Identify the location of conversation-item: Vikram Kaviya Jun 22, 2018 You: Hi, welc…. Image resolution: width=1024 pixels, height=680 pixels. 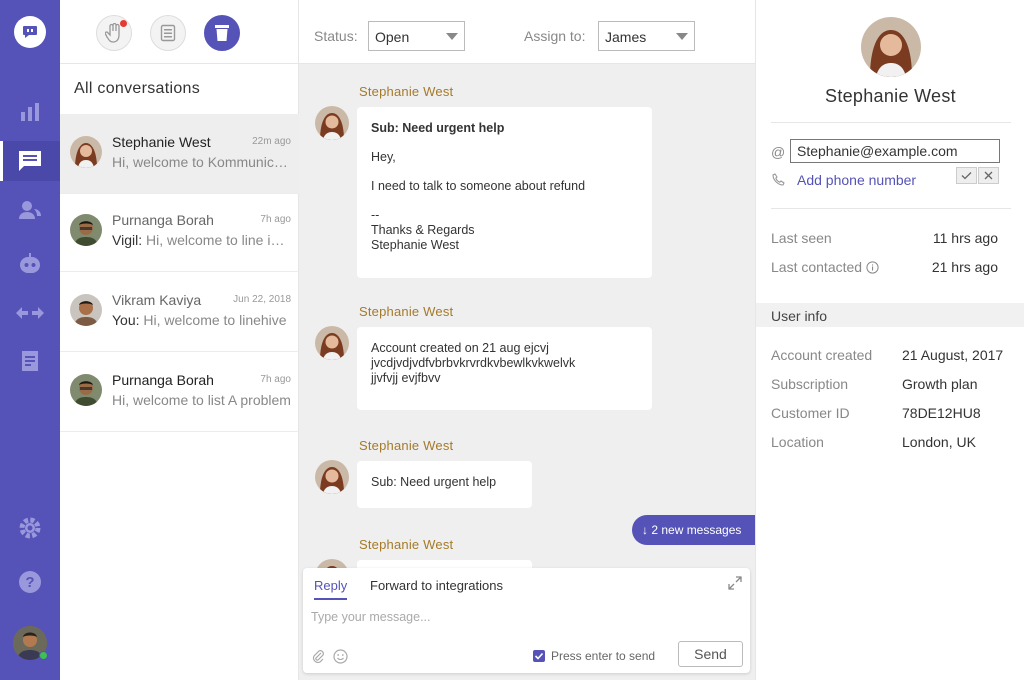
(179, 312).